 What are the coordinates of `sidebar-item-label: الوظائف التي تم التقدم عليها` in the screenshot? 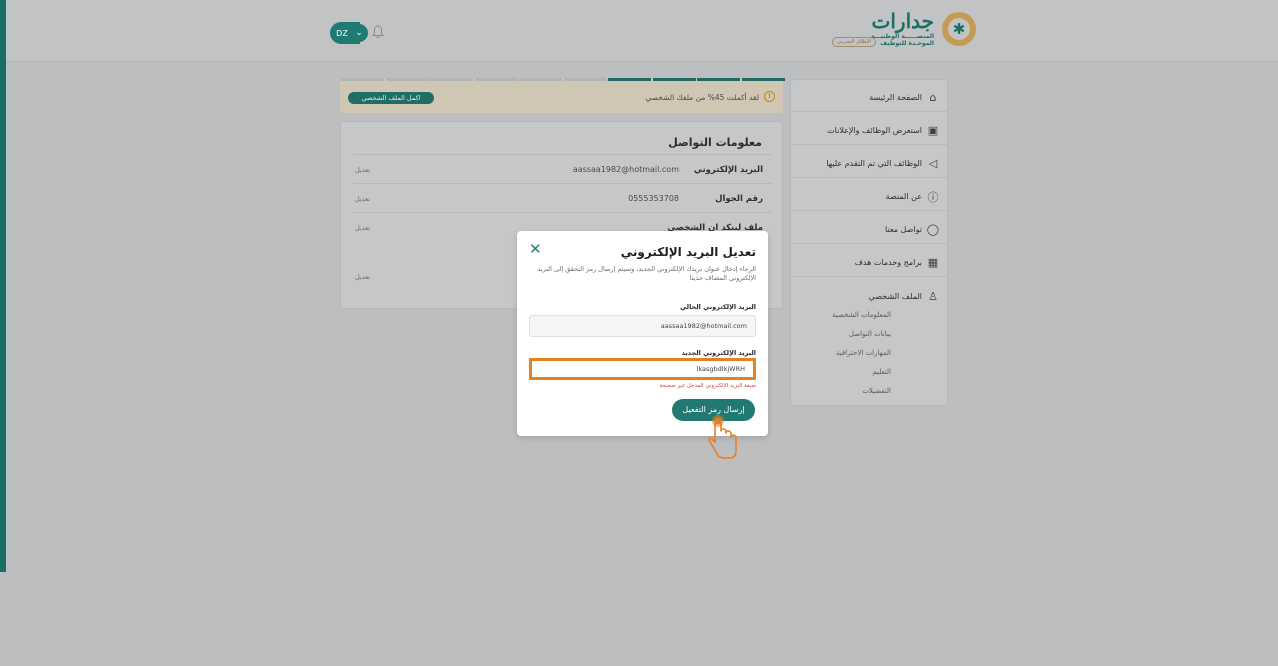 It's located at (874, 163).